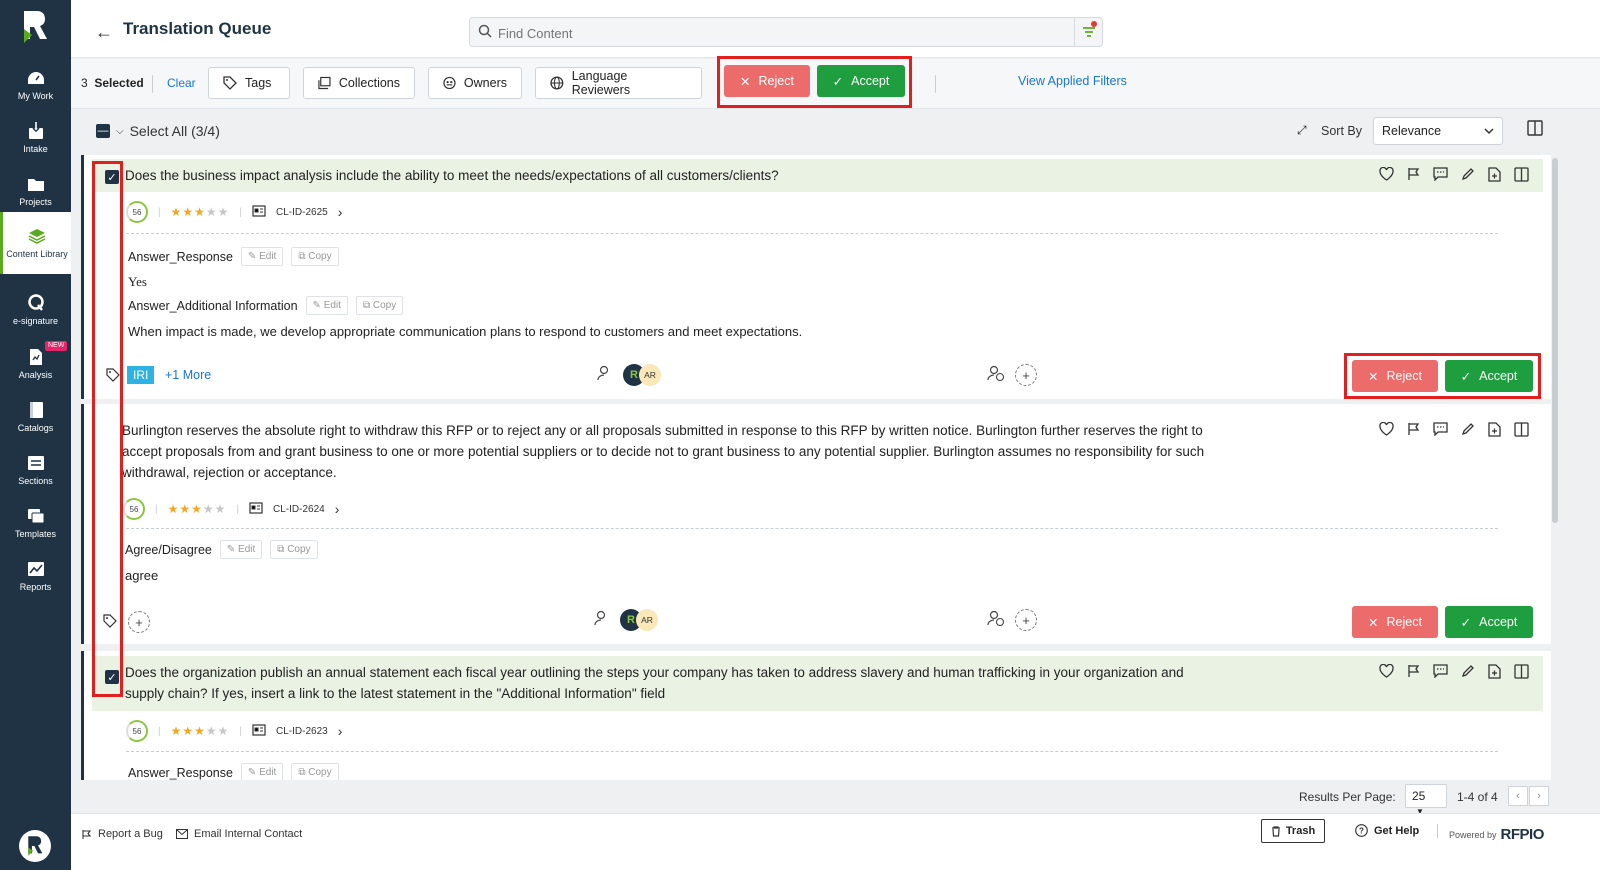  I want to click on sort-select: Relevance, so click(1438, 131).